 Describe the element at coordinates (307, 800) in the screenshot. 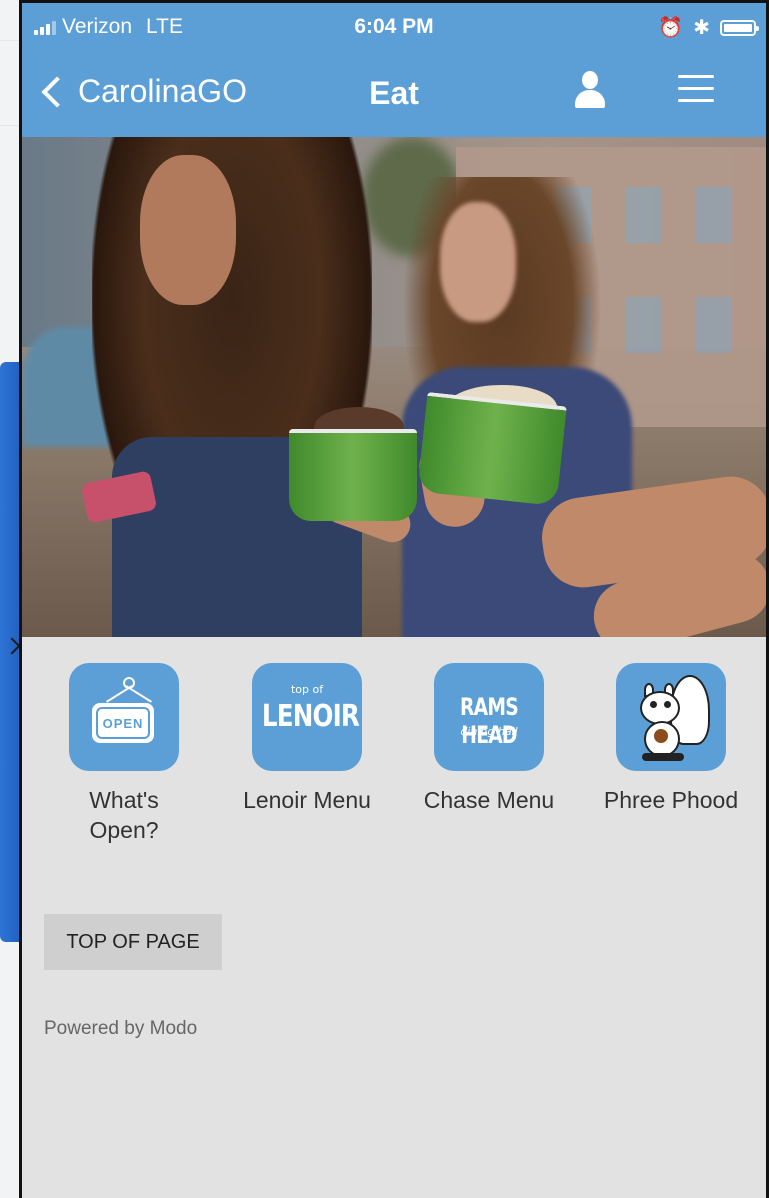

I see `tile-label: Lenoir Menu` at that location.